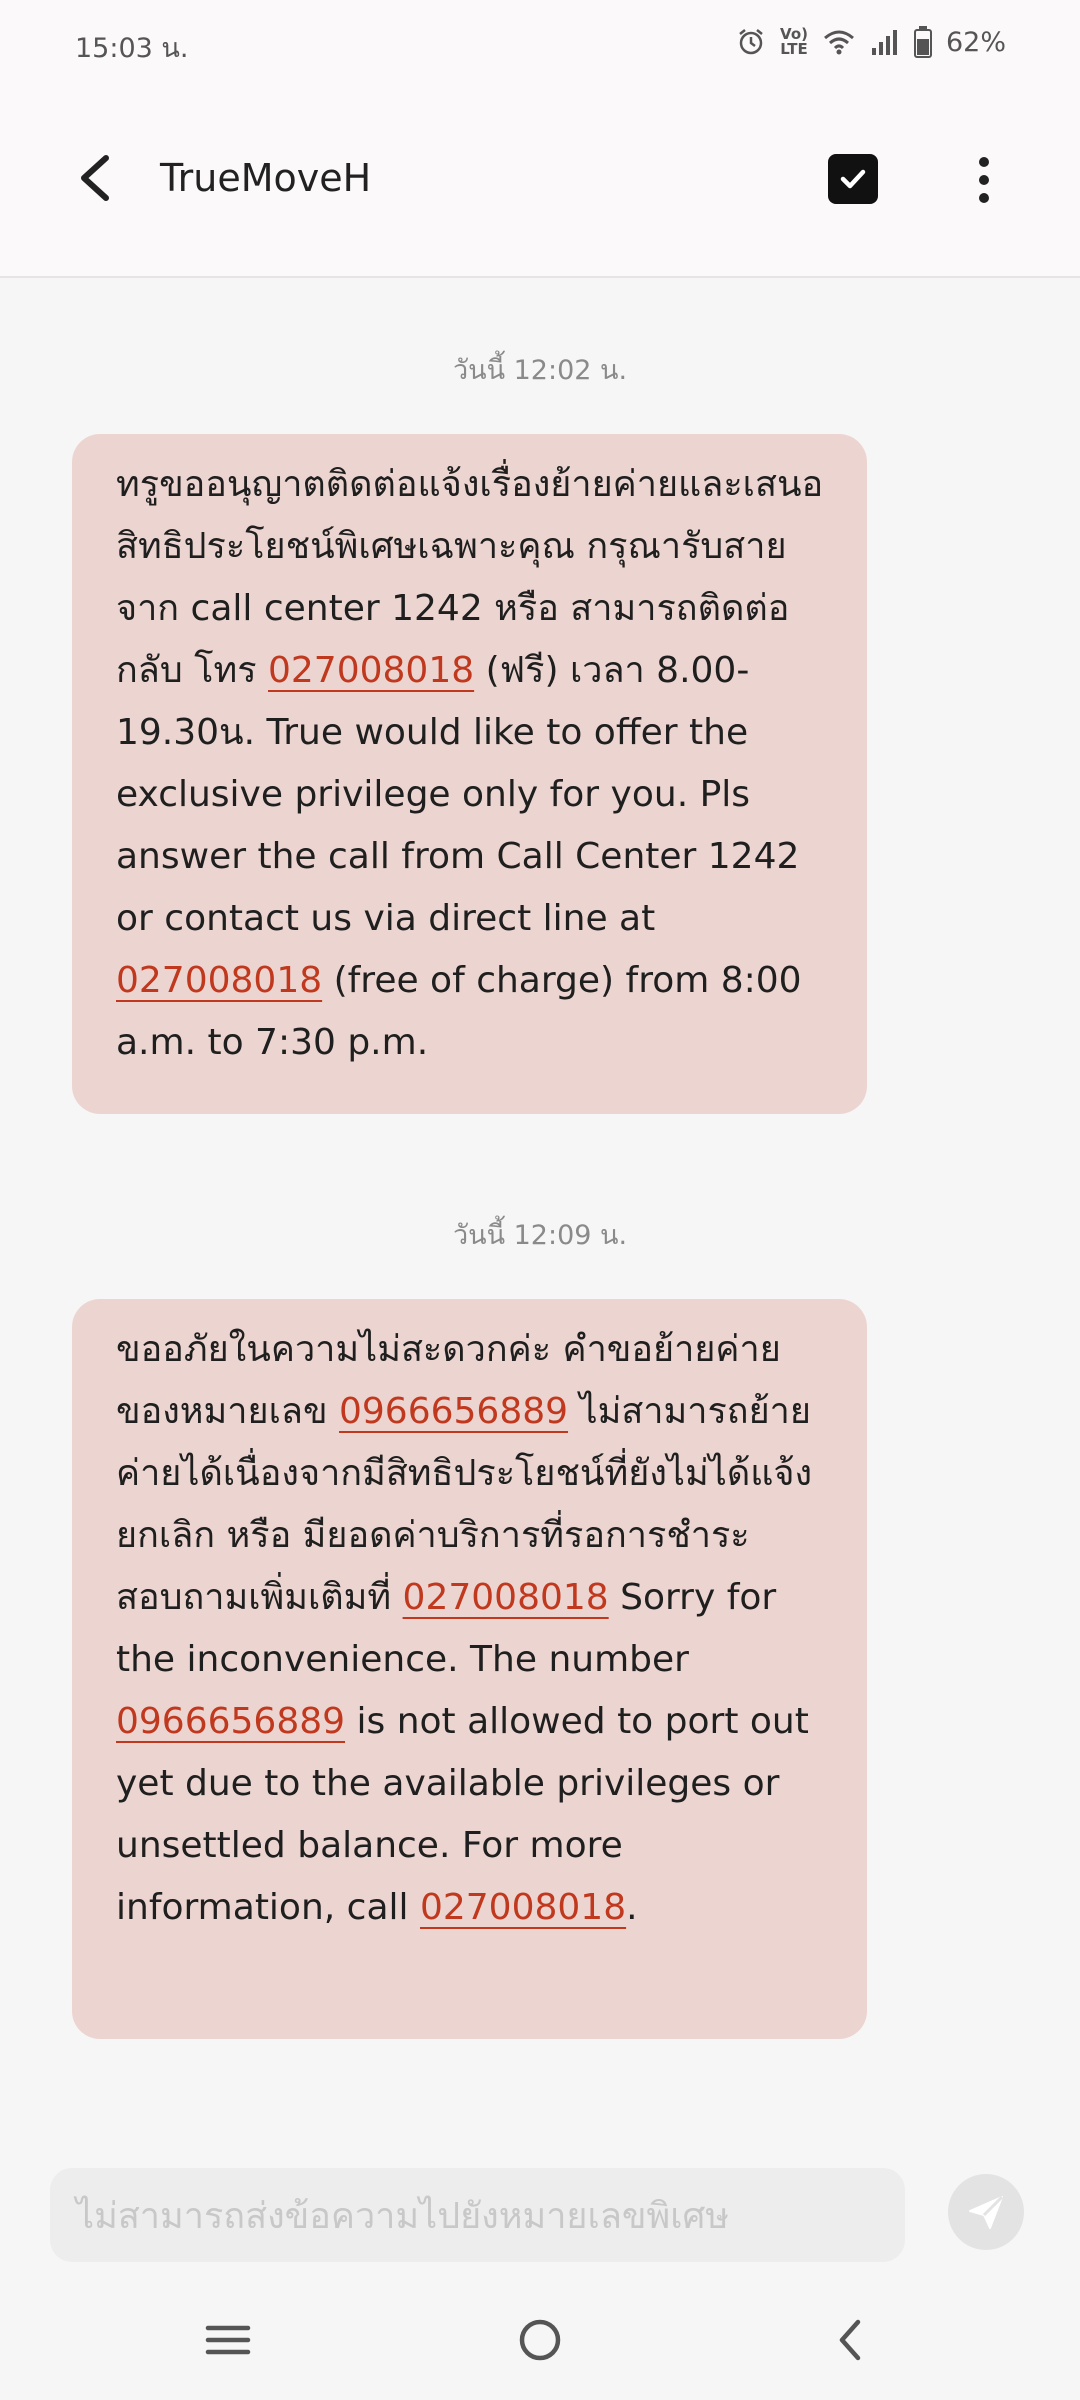 The height and width of the screenshot is (2400, 1080). I want to click on back-arrow-icon, so click(95, 178).